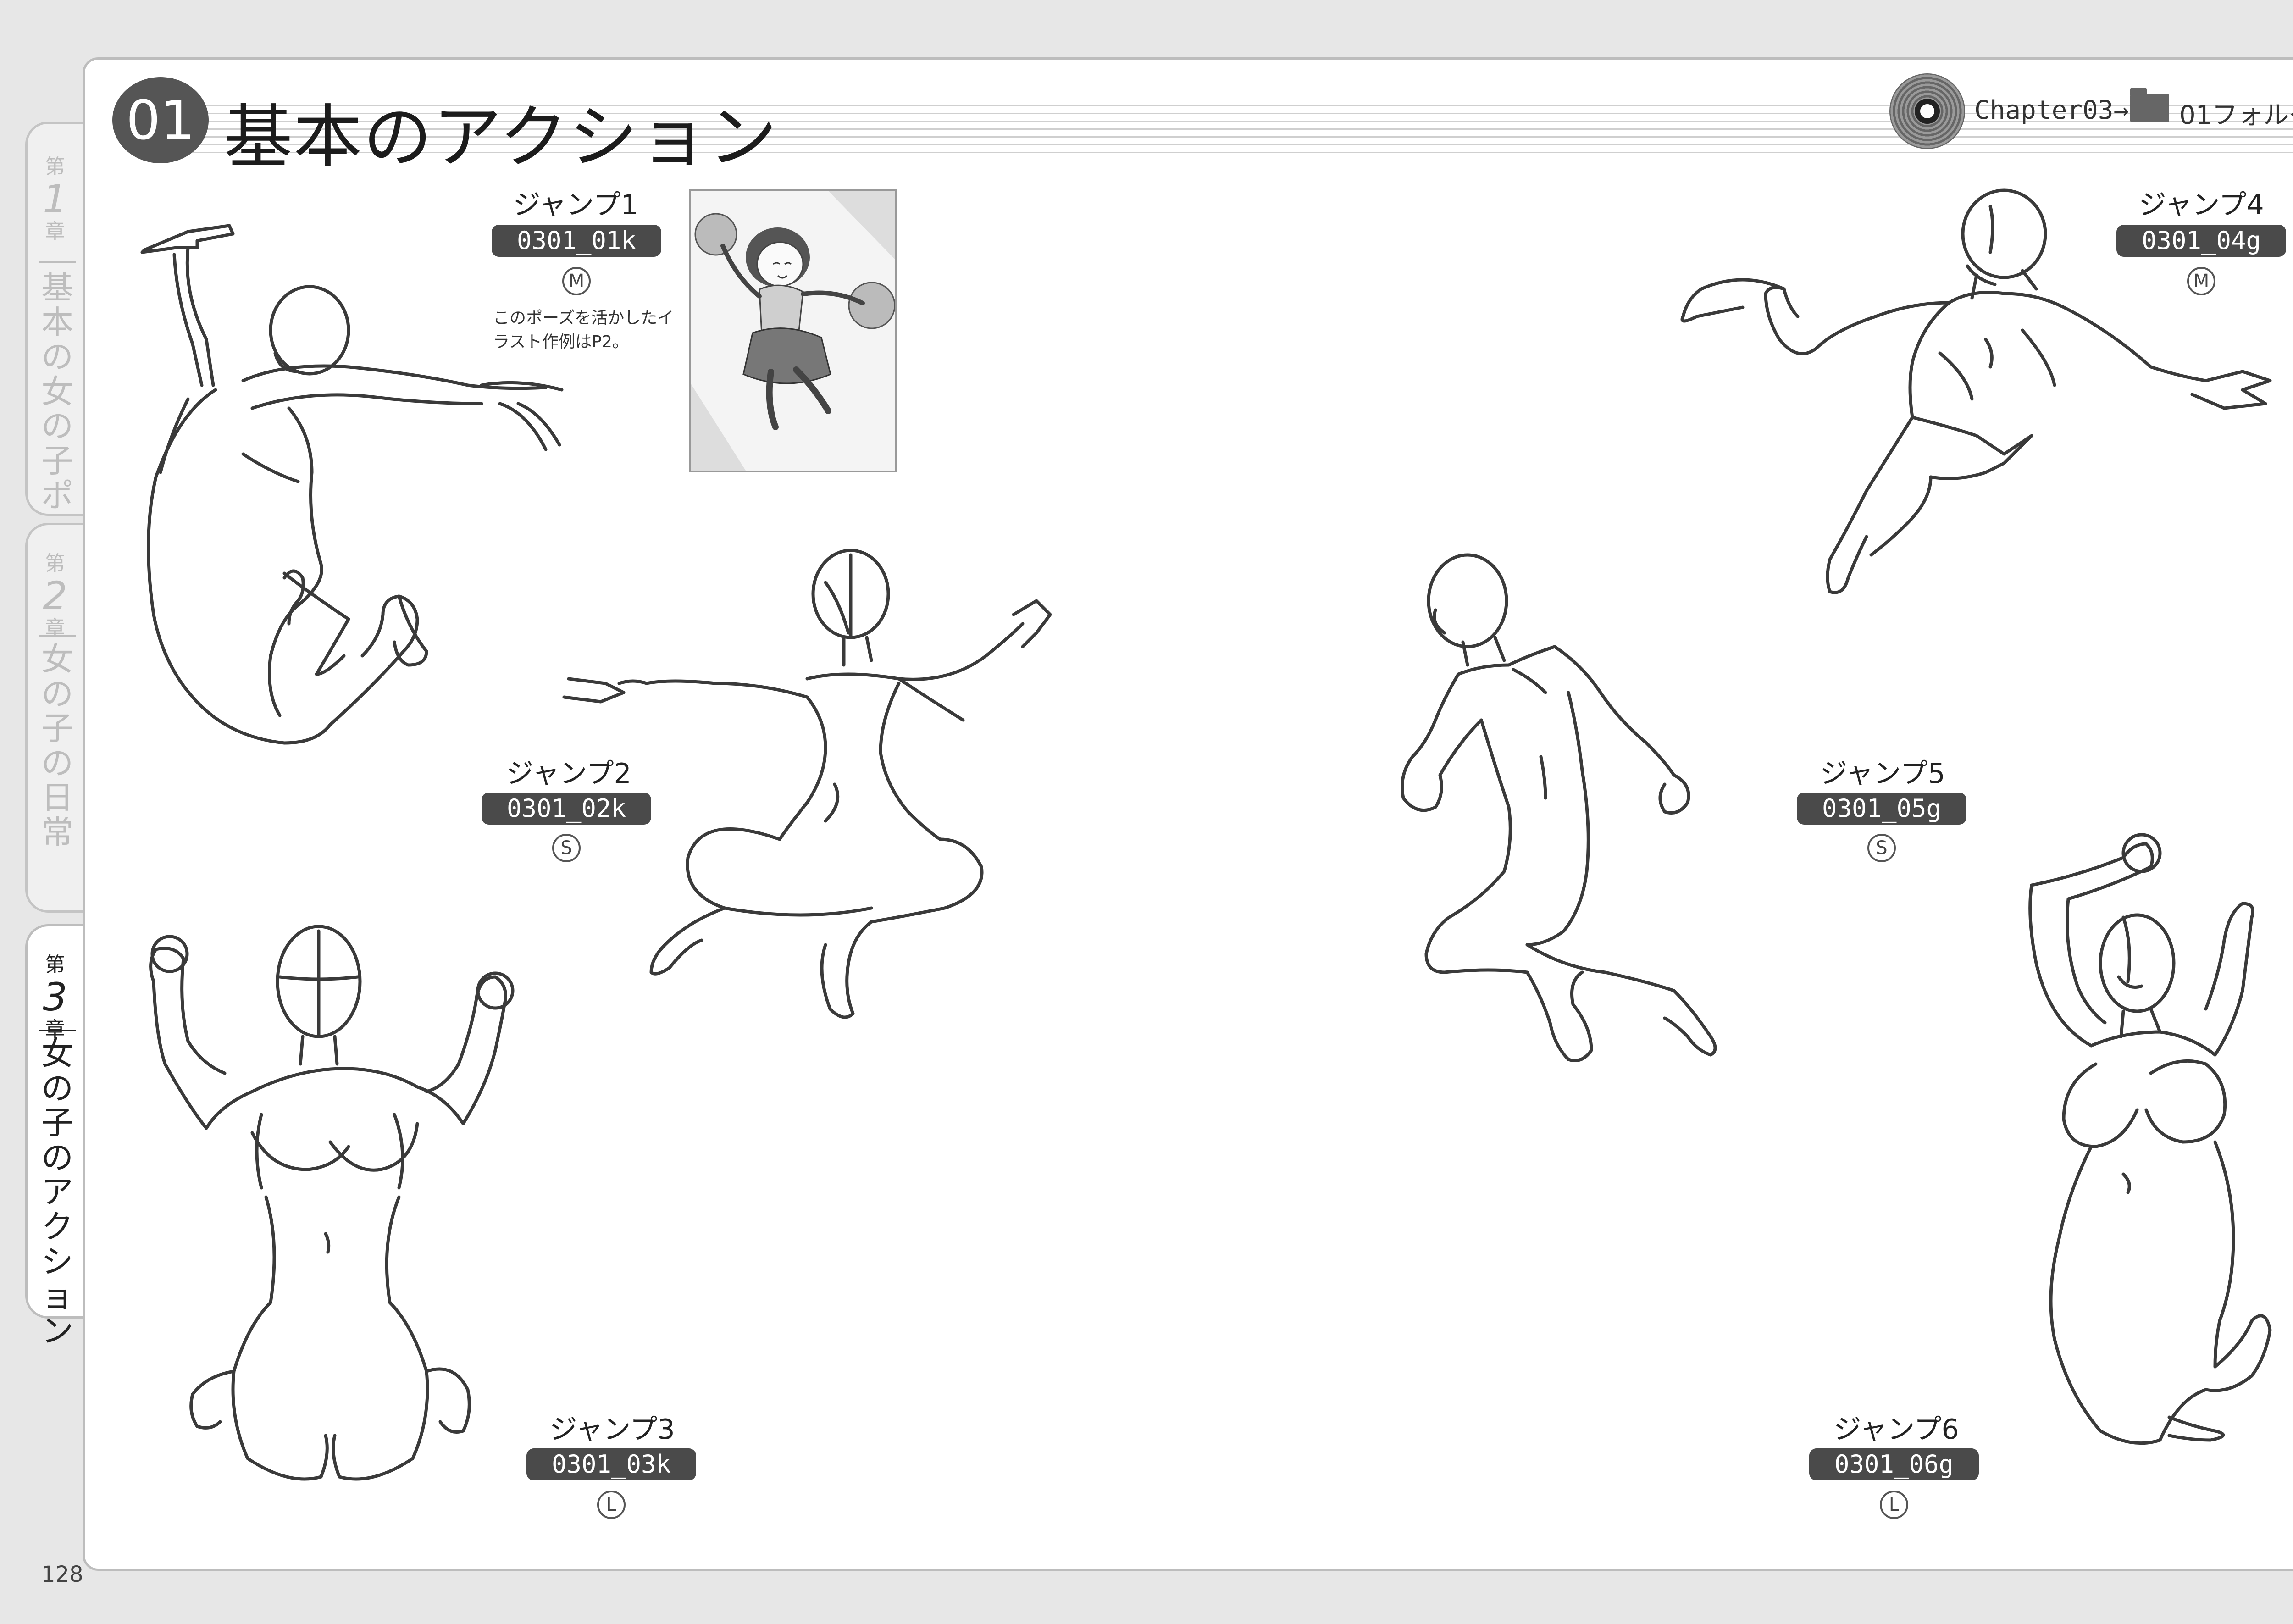 The image size is (2293, 1624). I want to click on folder-icon, so click(2149, 105).